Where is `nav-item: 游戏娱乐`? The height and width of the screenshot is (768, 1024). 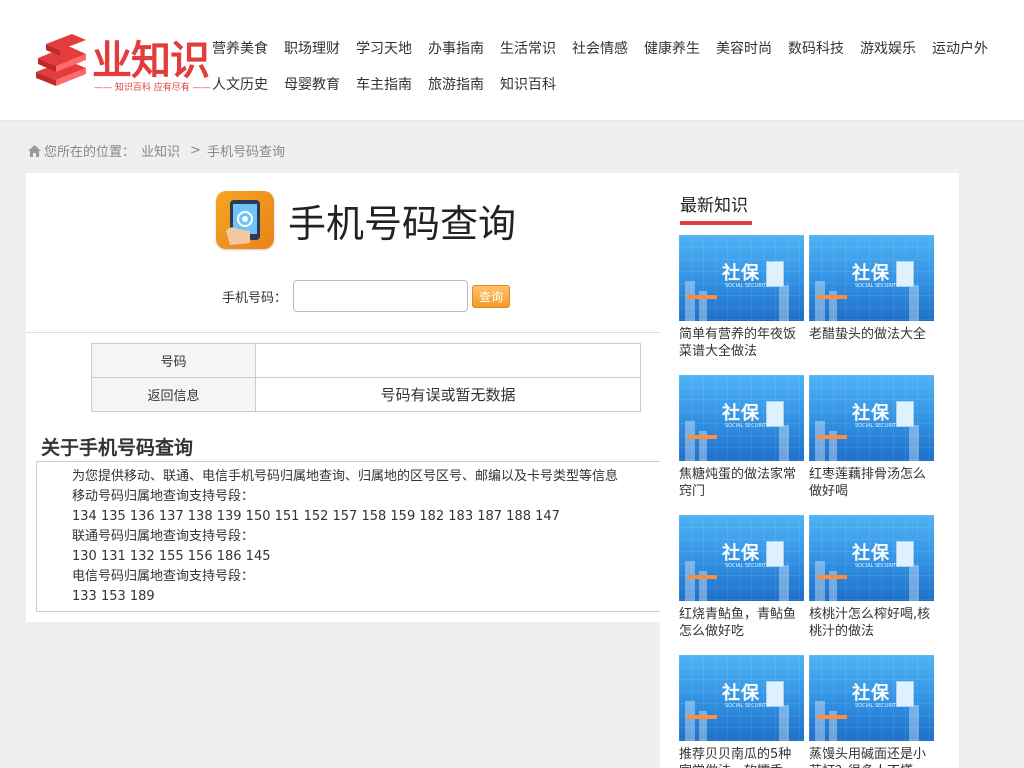
nav-item: 游戏娱乐 is located at coordinates (888, 48).